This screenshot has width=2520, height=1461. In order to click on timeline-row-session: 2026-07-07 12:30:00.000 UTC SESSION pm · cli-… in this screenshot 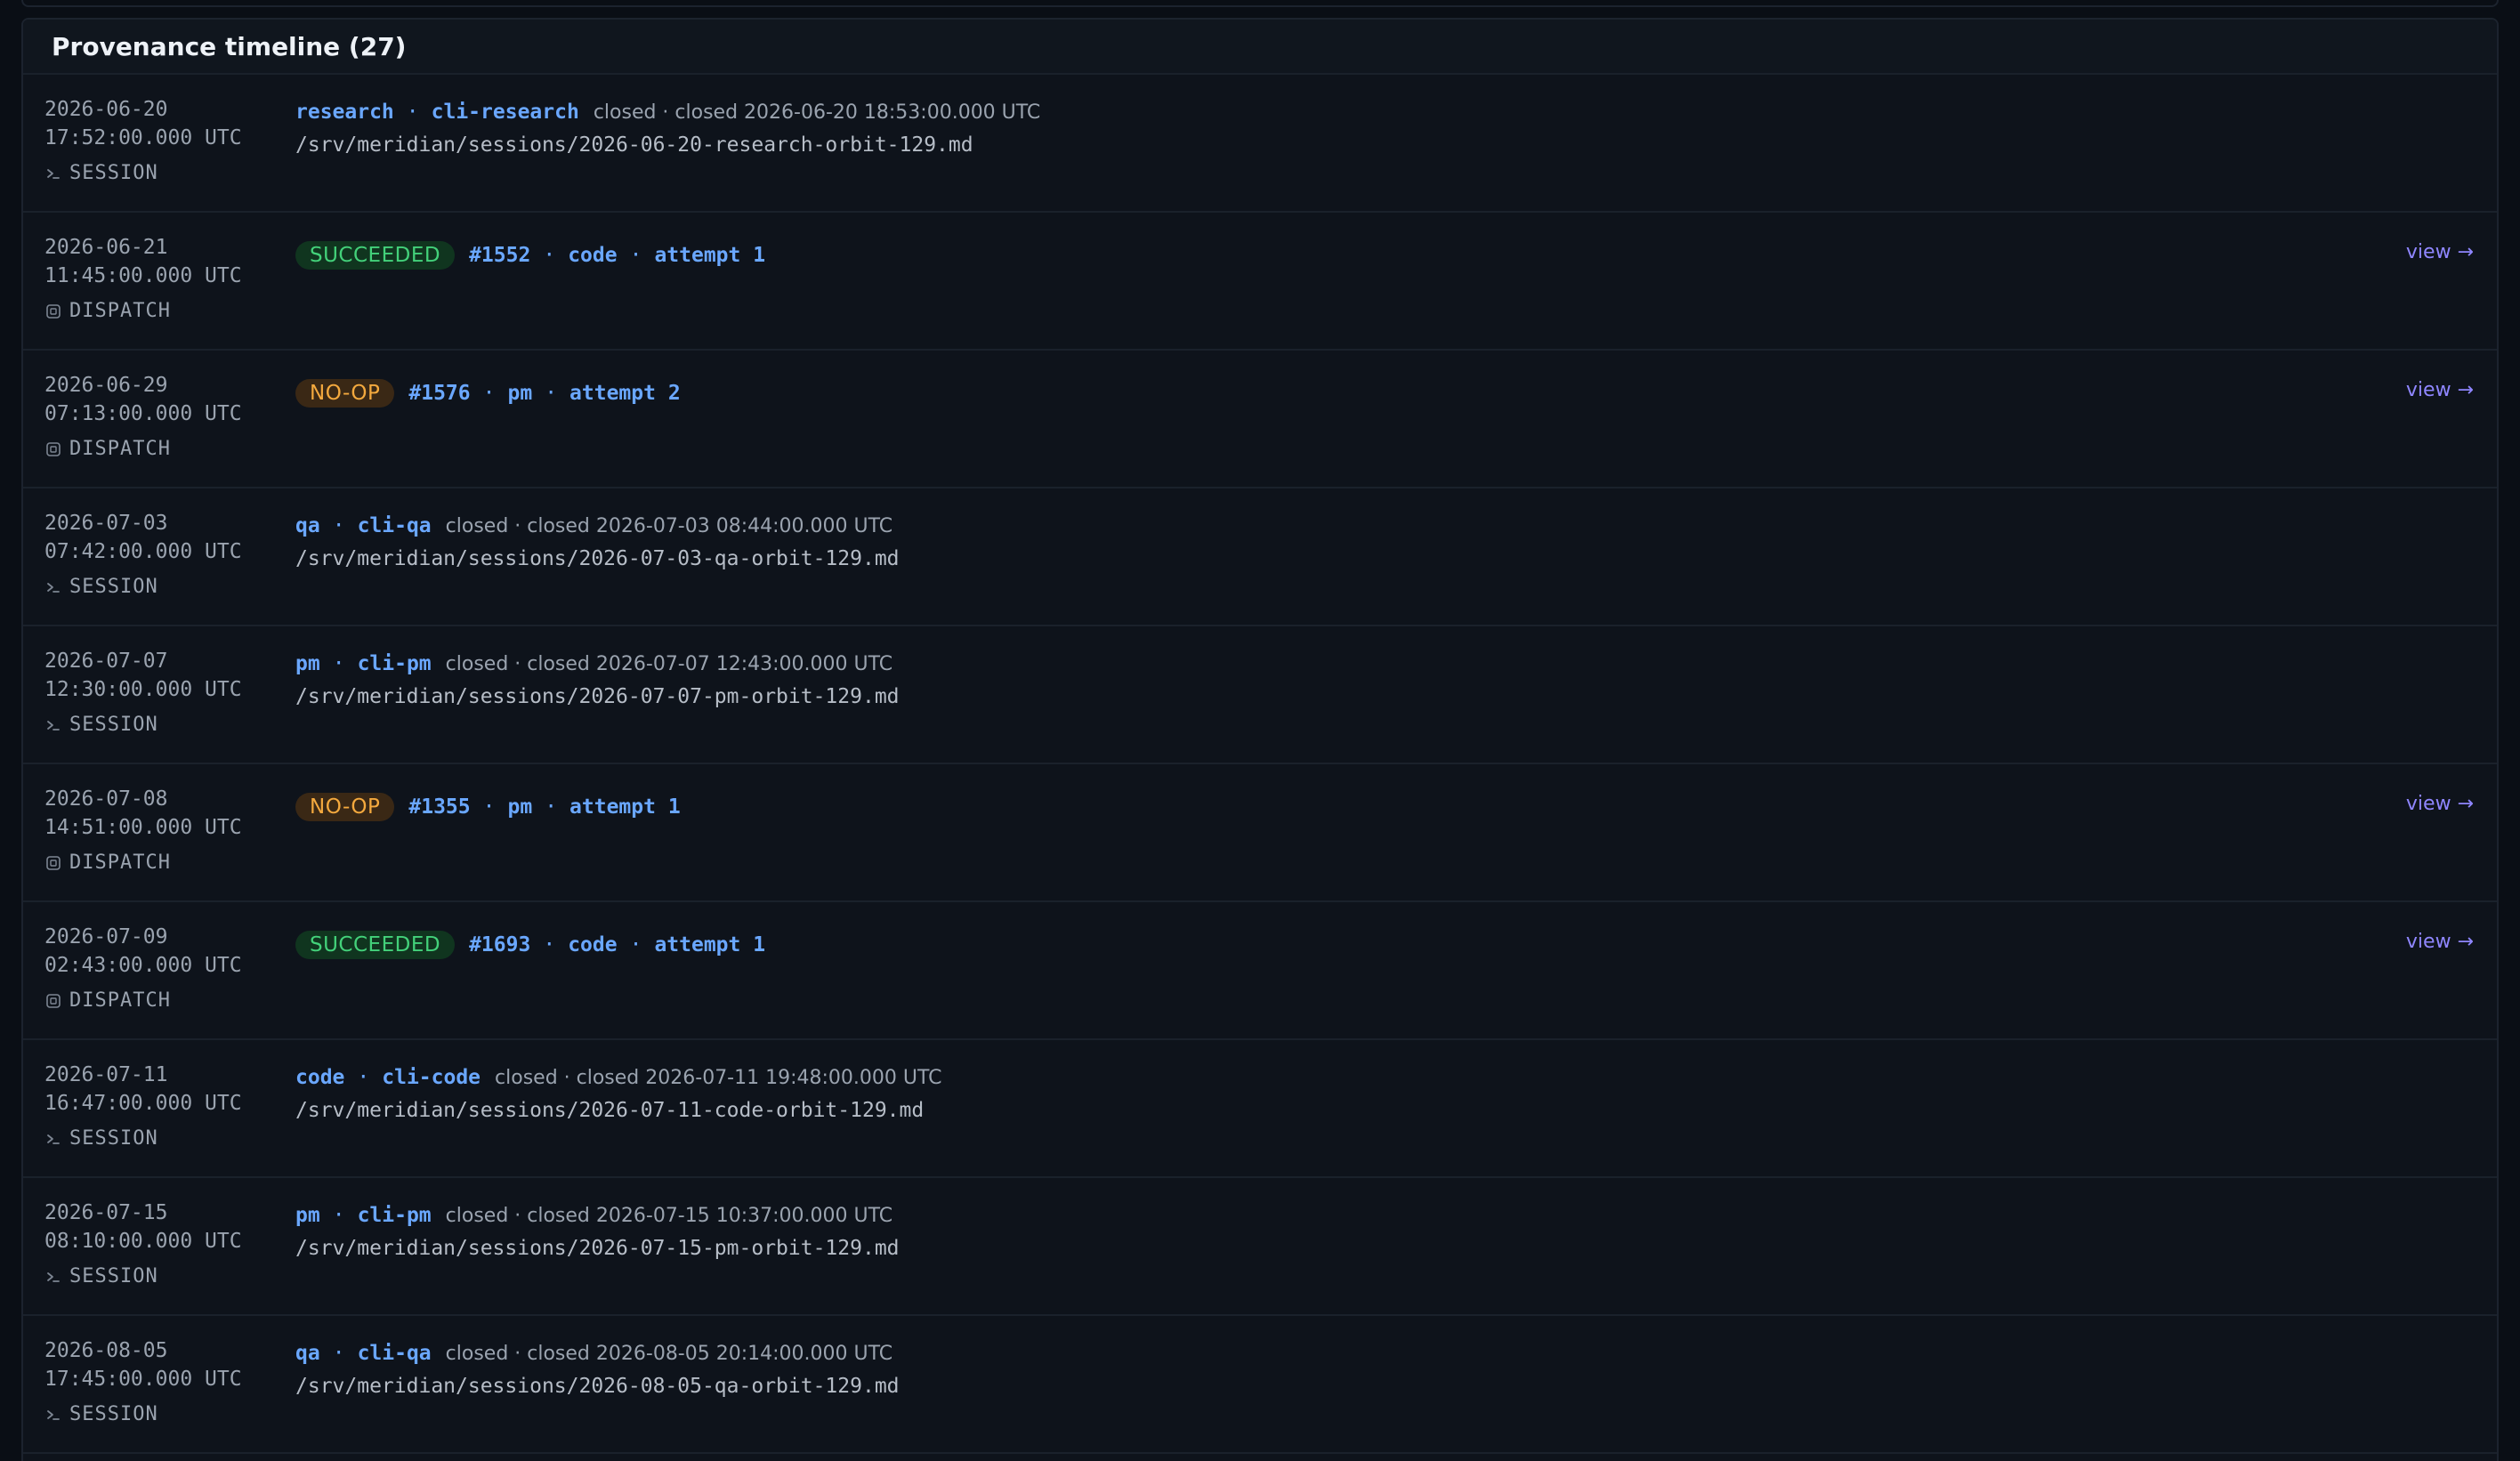, I will do `click(1260, 695)`.